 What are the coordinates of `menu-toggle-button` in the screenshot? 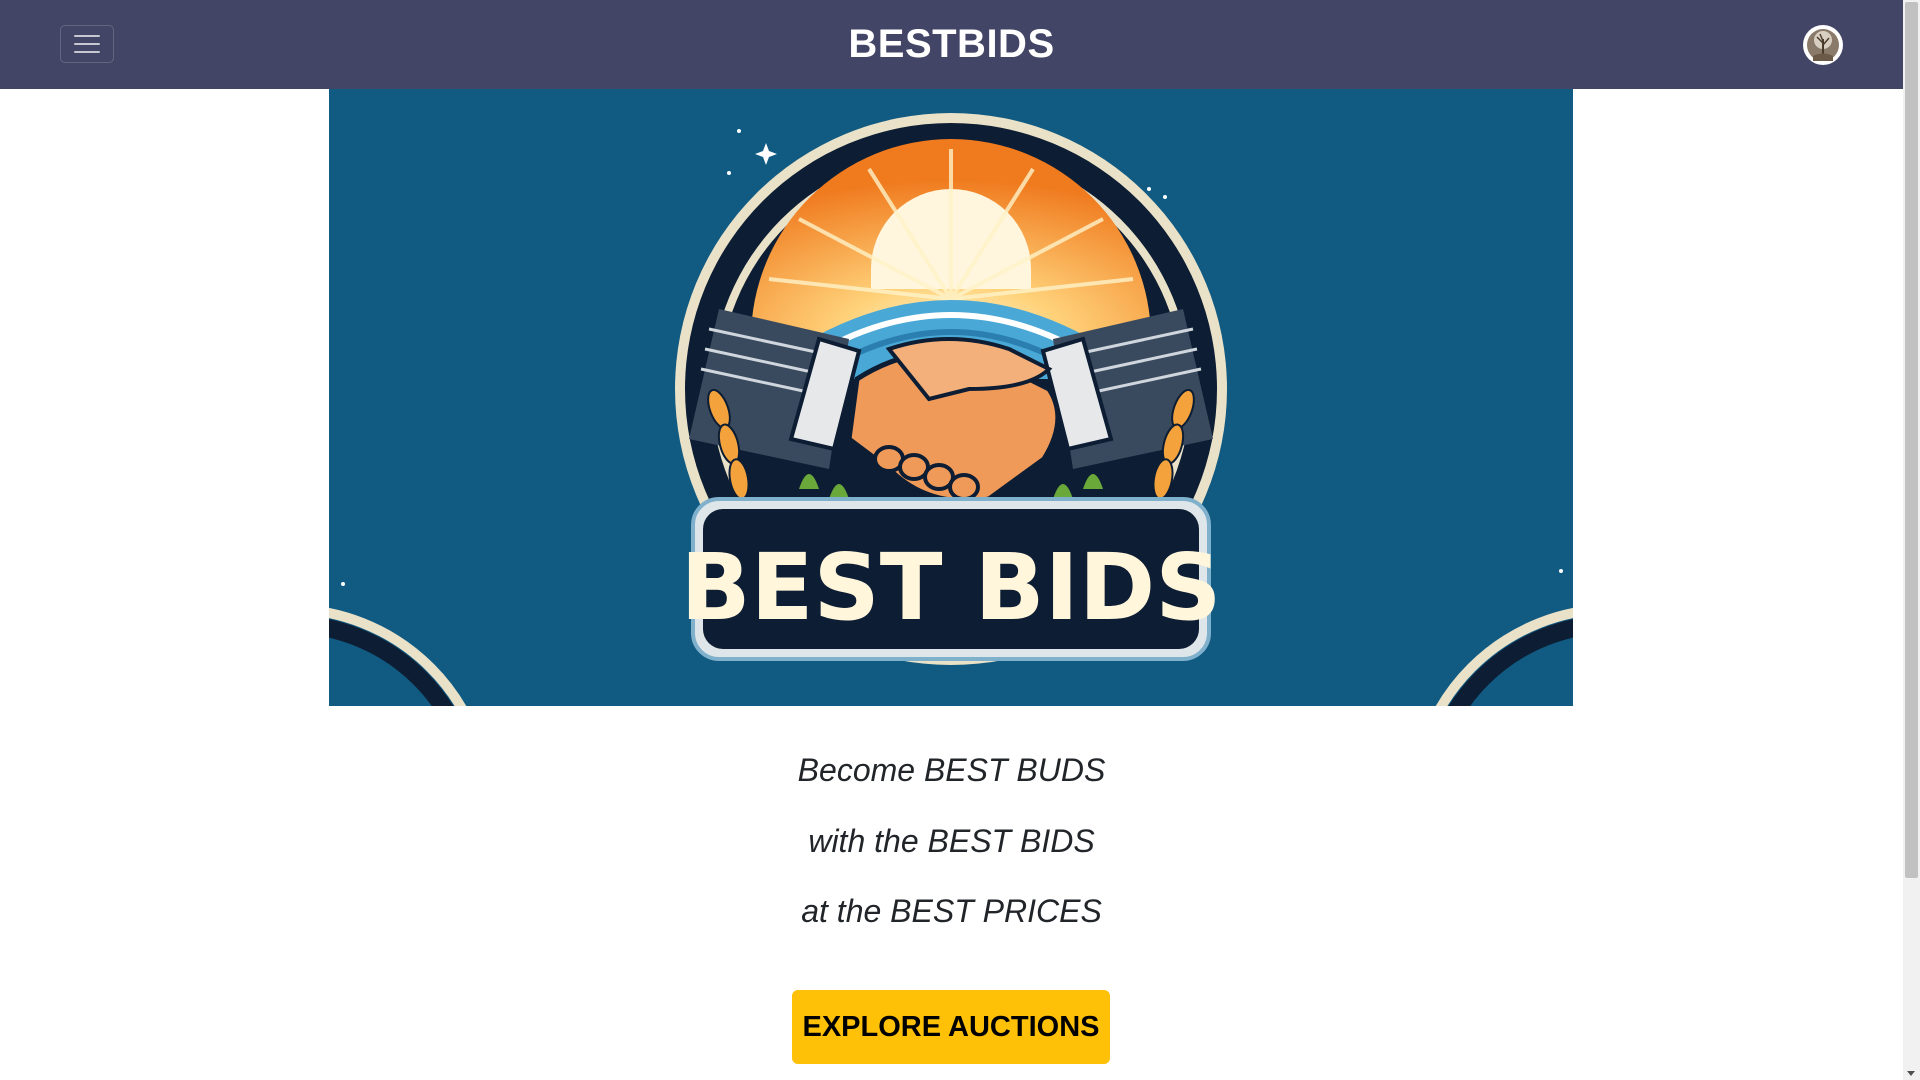 It's located at (87, 44).